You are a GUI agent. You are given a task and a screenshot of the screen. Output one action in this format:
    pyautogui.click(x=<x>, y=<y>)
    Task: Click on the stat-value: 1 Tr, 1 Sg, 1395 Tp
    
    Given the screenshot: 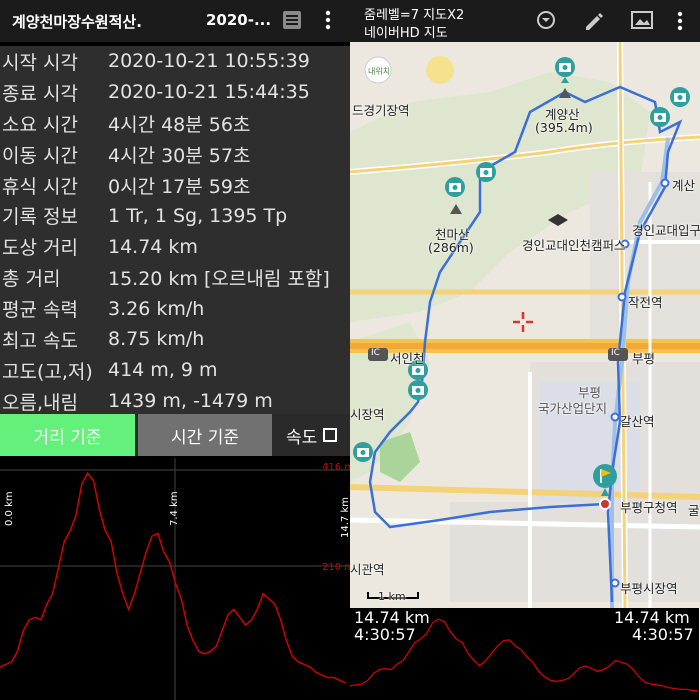 What is the action you would take?
    pyautogui.click(x=198, y=215)
    